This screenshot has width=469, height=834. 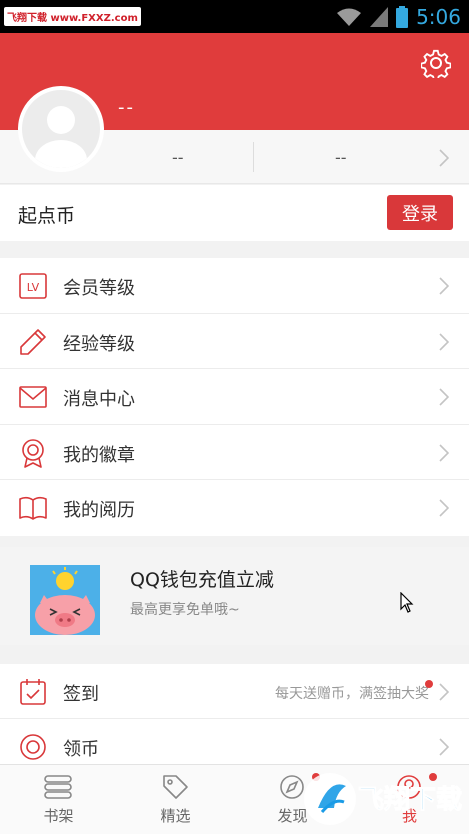 I want to click on battery-icon, so click(x=402, y=16).